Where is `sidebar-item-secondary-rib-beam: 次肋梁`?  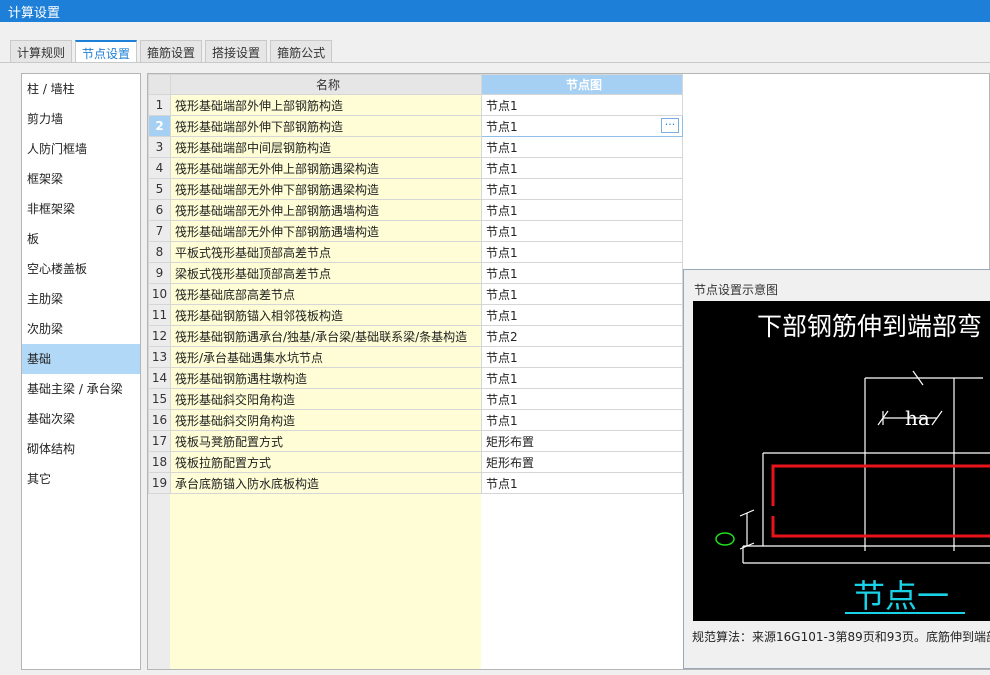
sidebar-item-secondary-rib-beam: 次肋梁 is located at coordinates (81, 329).